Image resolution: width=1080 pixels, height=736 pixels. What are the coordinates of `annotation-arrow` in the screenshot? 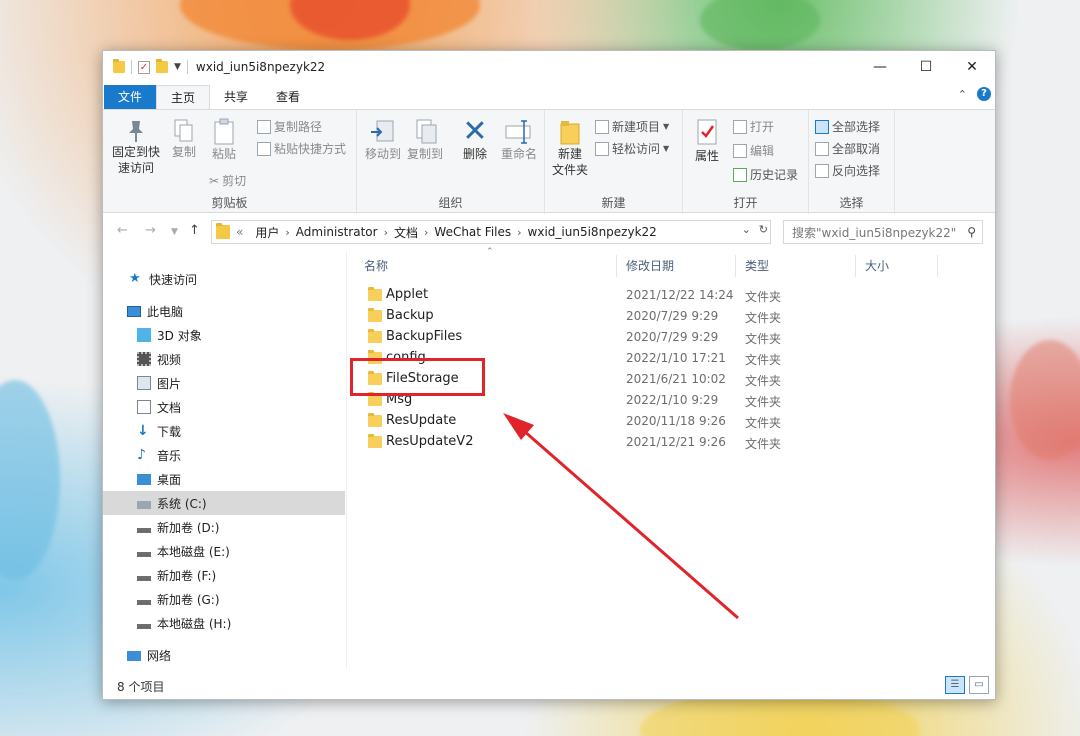 It's located at (621, 516).